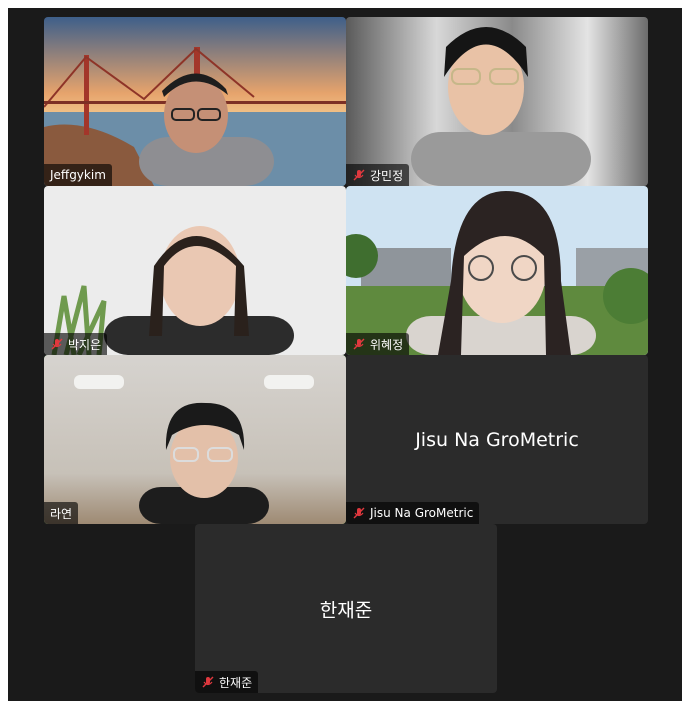 This screenshot has height=701, width=682. I want to click on video-tile-participant-4: 위혜정, so click(497, 270).